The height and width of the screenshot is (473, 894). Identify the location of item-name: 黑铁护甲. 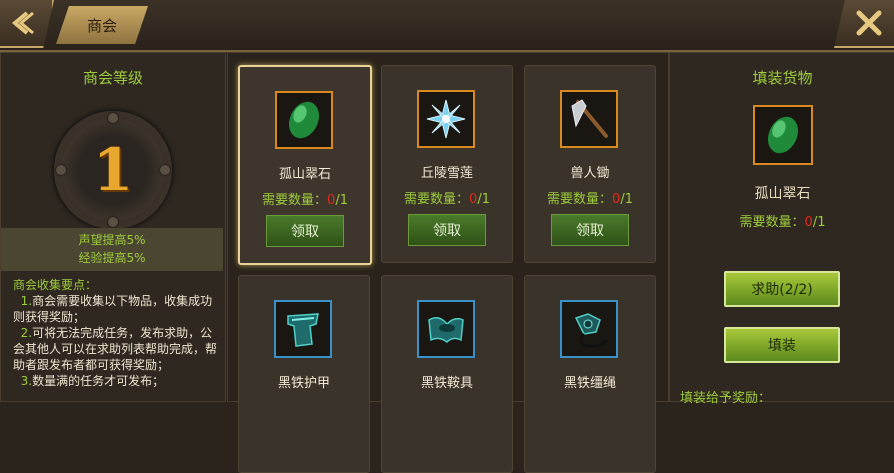
(303, 383).